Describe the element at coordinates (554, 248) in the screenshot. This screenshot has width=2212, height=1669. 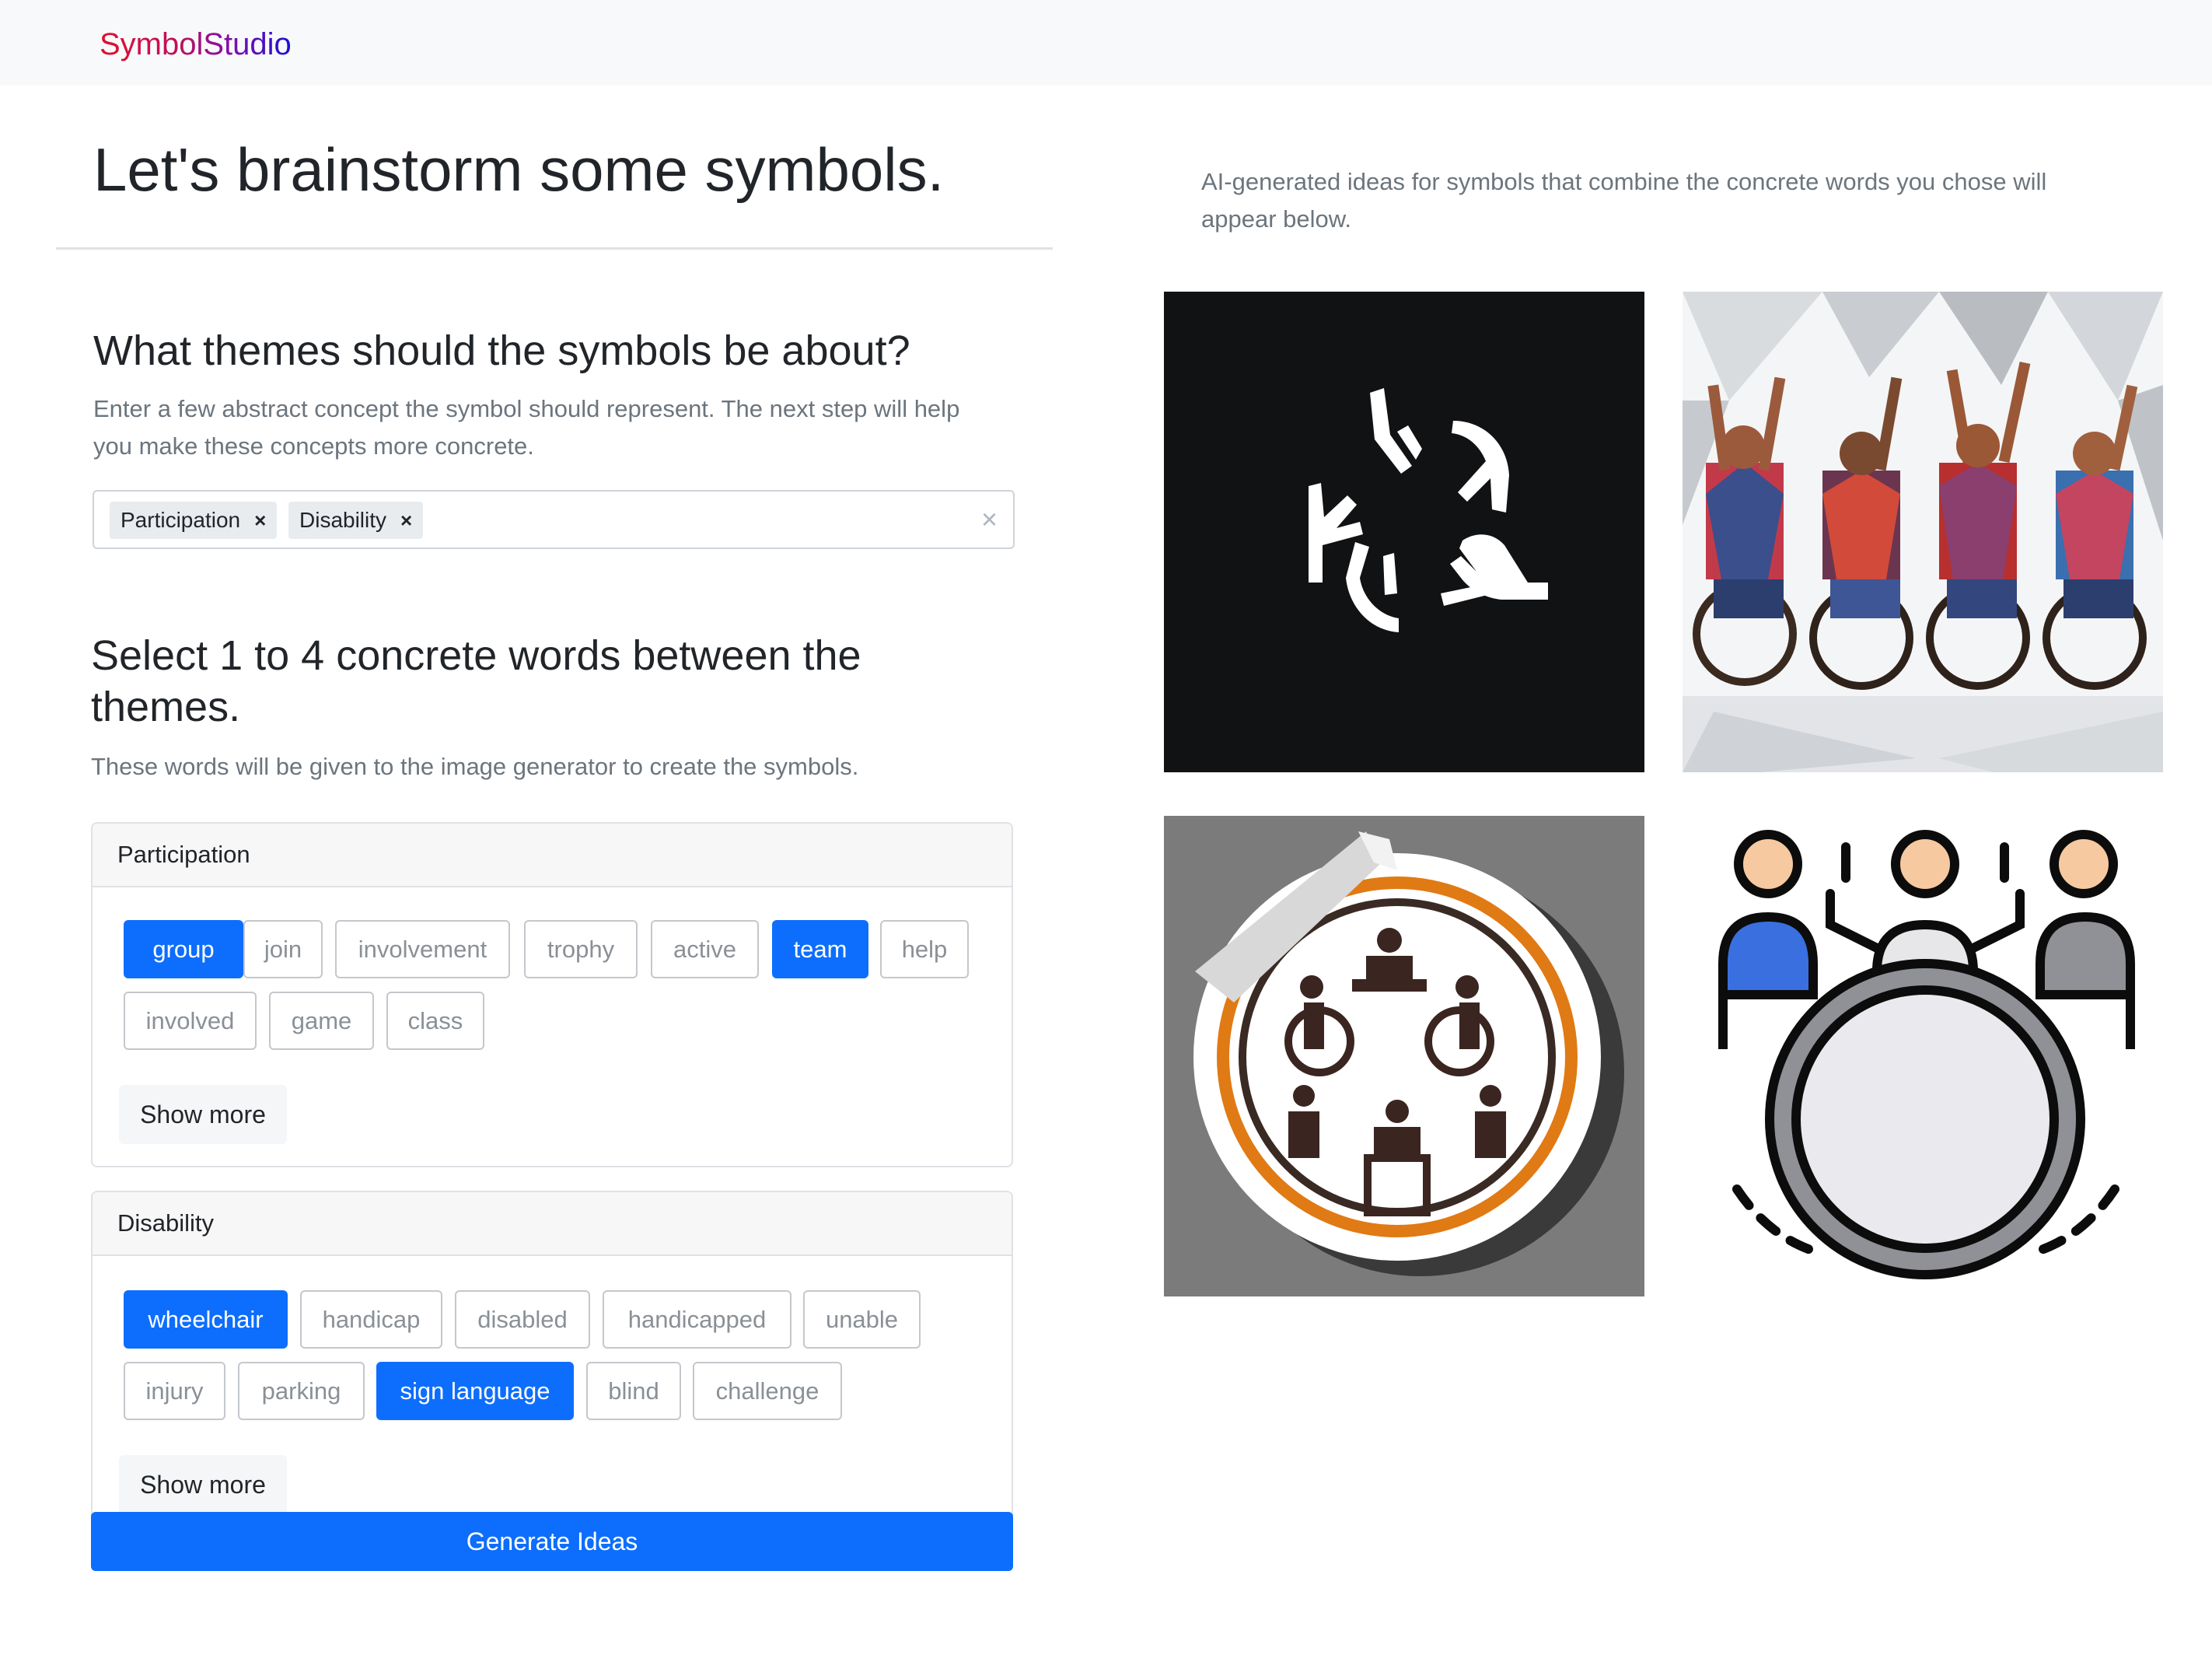
I see `title-divider` at that location.